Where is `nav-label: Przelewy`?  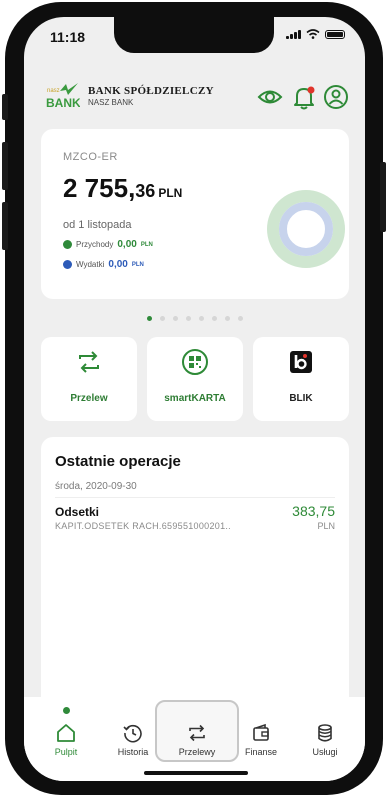 nav-label: Przelewy is located at coordinates (197, 752).